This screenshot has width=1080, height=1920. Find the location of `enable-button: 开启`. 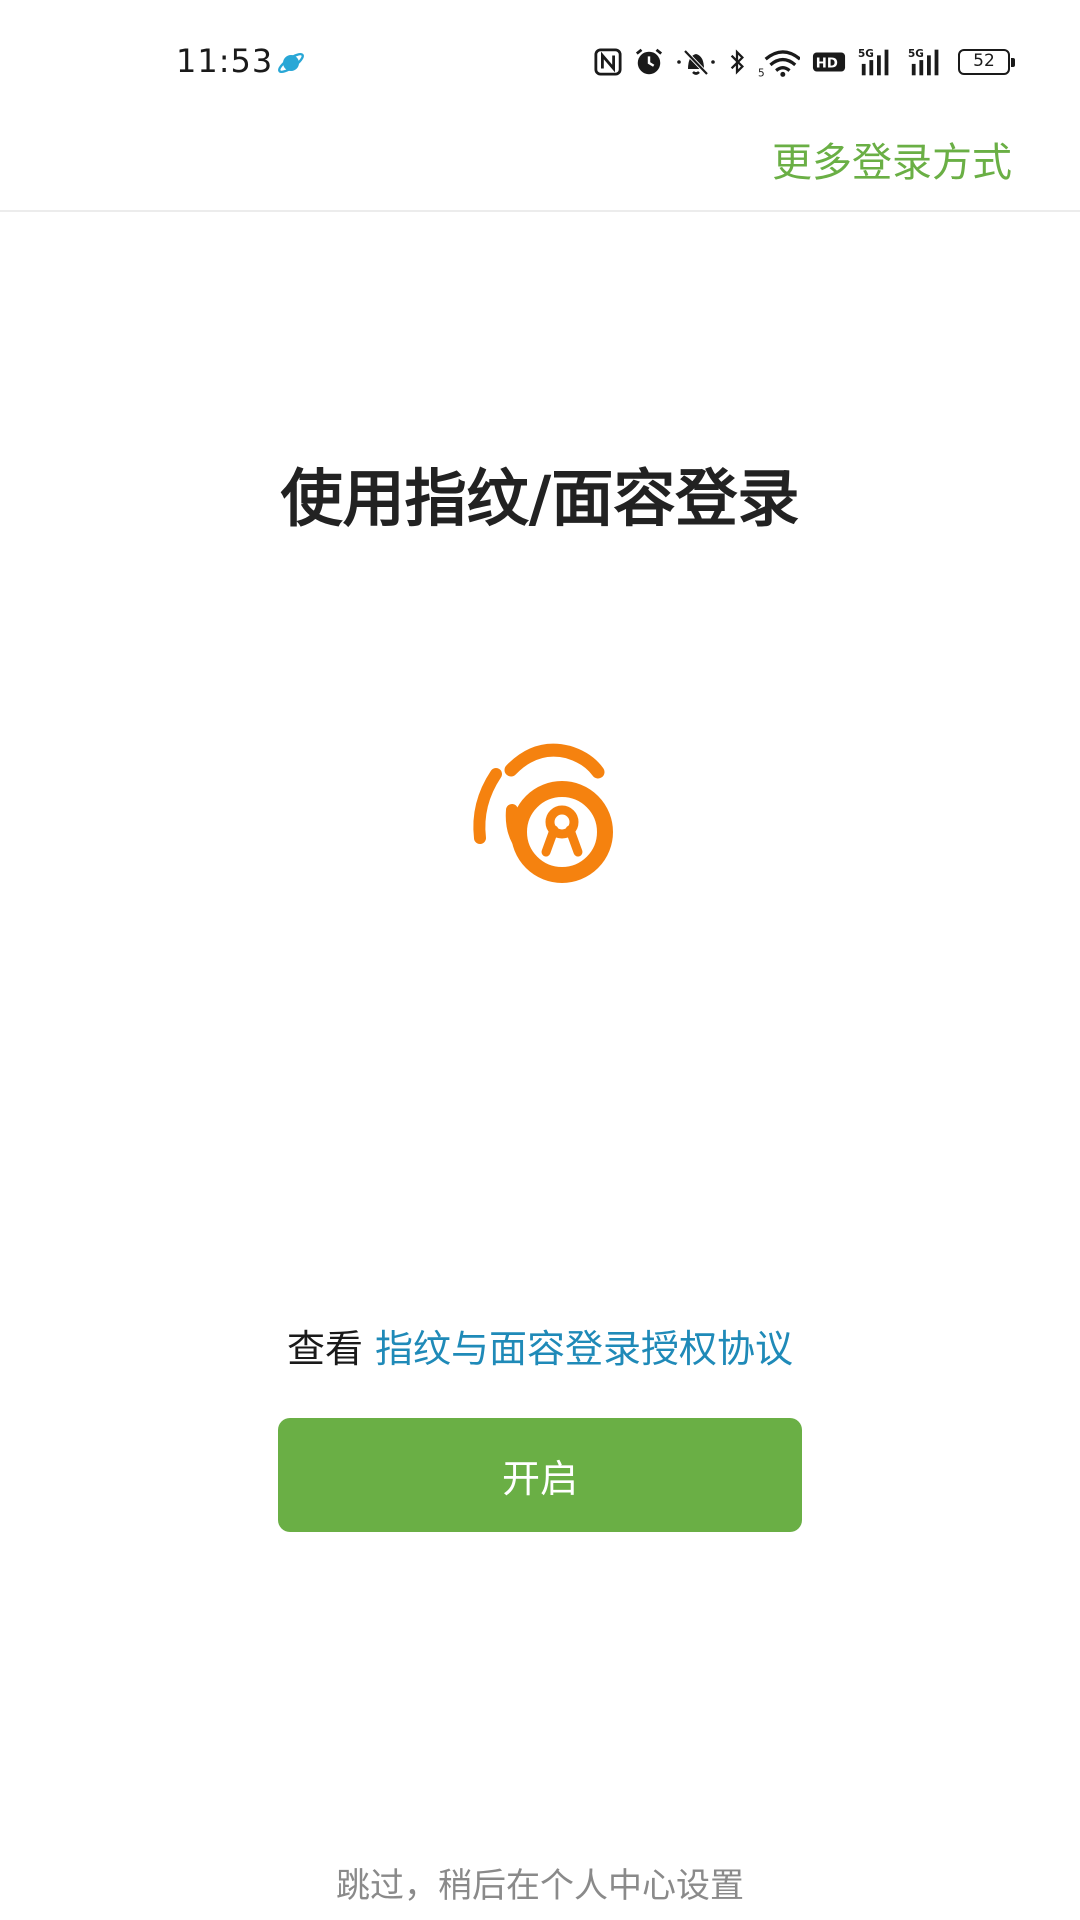

enable-button: 开启 is located at coordinates (540, 1475).